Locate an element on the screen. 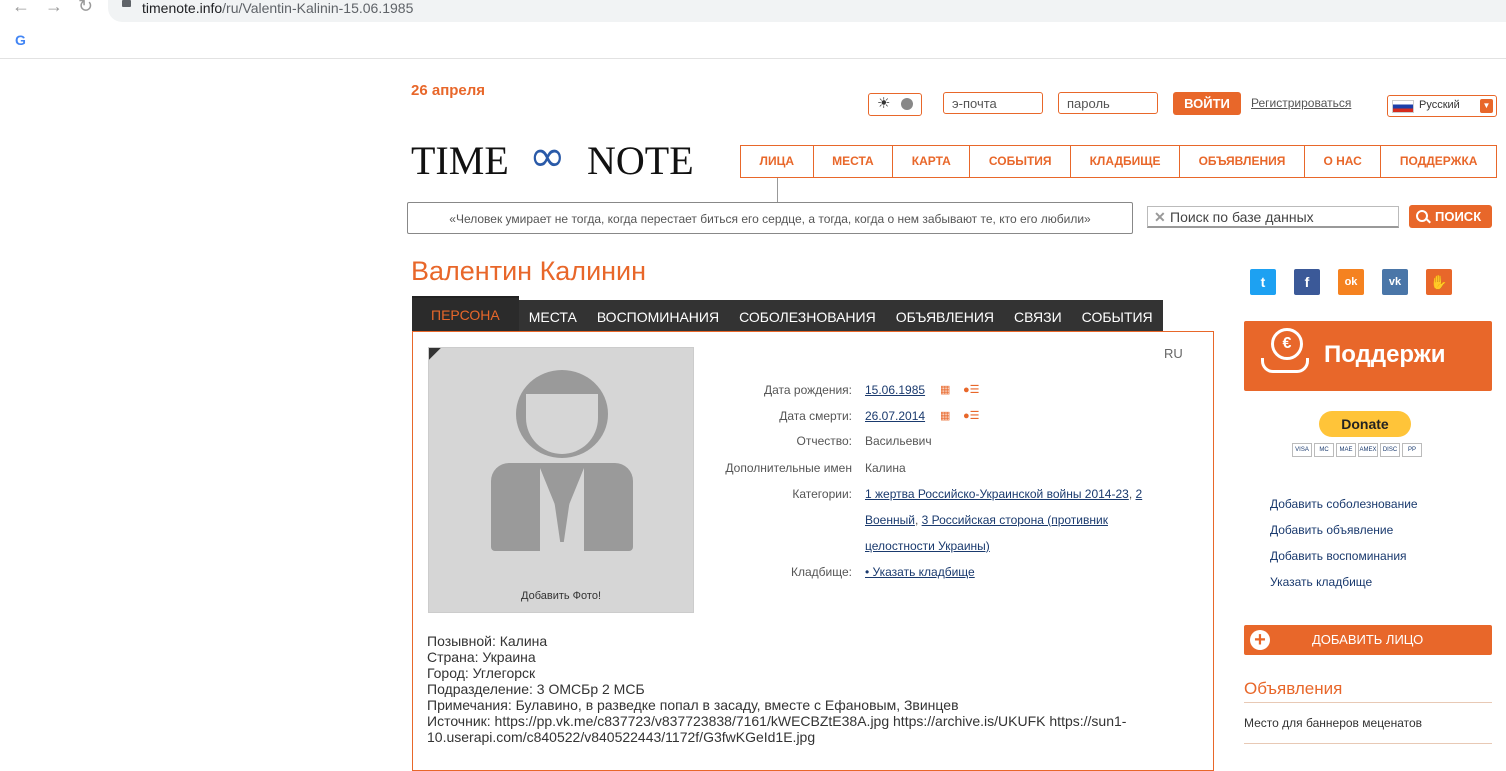 The image size is (1506, 771). bio-line: Позывной: Калина is located at coordinates (487, 641).